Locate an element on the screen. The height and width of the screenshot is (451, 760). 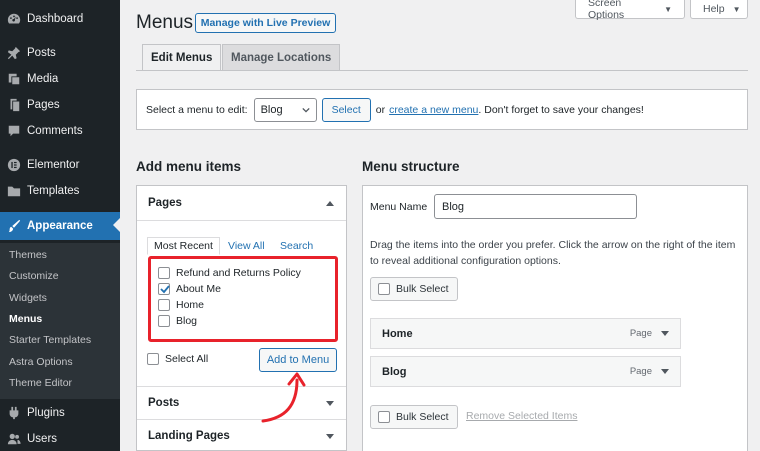
sidebar-item-appearance: Appearance is located at coordinates (60, 226).